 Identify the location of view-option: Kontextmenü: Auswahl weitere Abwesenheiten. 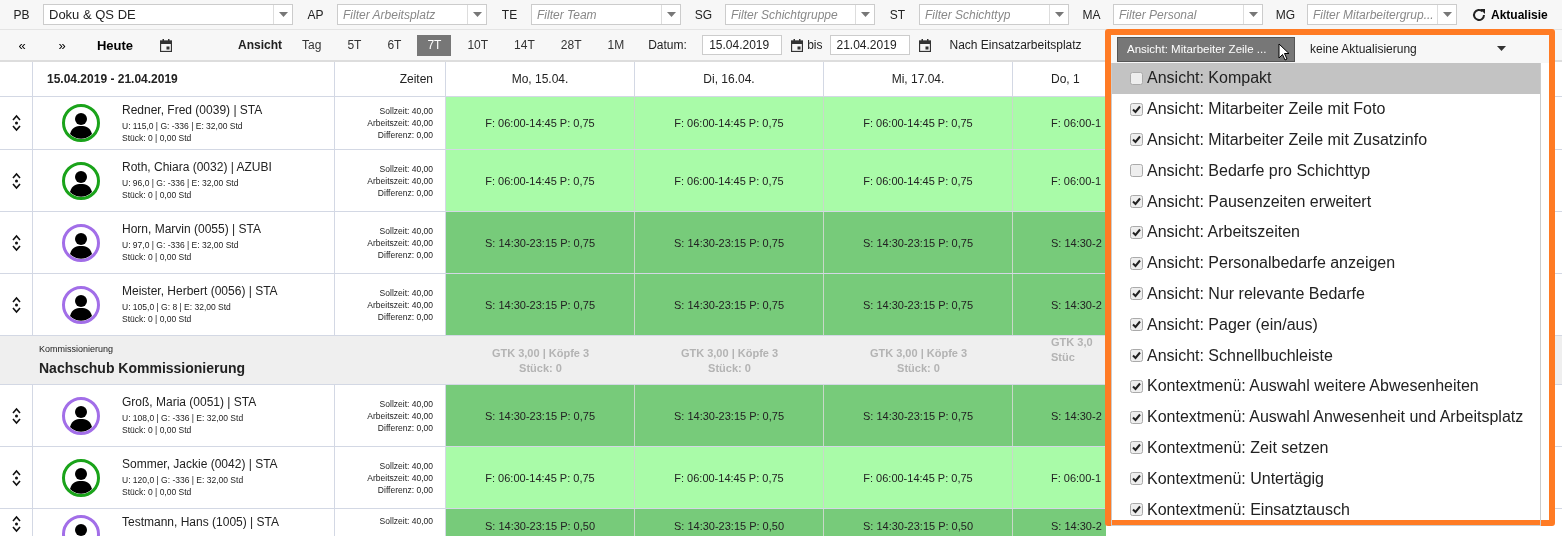
(1326, 386).